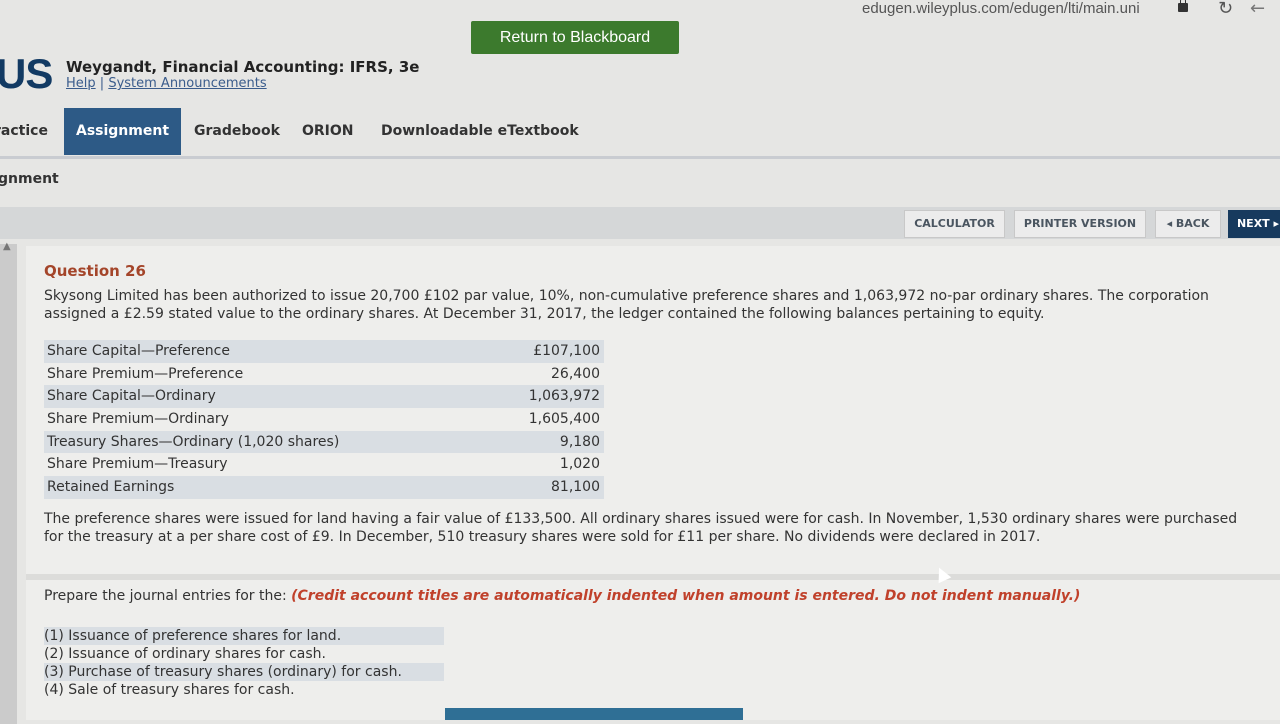 The width and height of the screenshot is (1280, 724). What do you see at coordinates (8, 484) in the screenshot?
I see `scrollbar` at bounding box center [8, 484].